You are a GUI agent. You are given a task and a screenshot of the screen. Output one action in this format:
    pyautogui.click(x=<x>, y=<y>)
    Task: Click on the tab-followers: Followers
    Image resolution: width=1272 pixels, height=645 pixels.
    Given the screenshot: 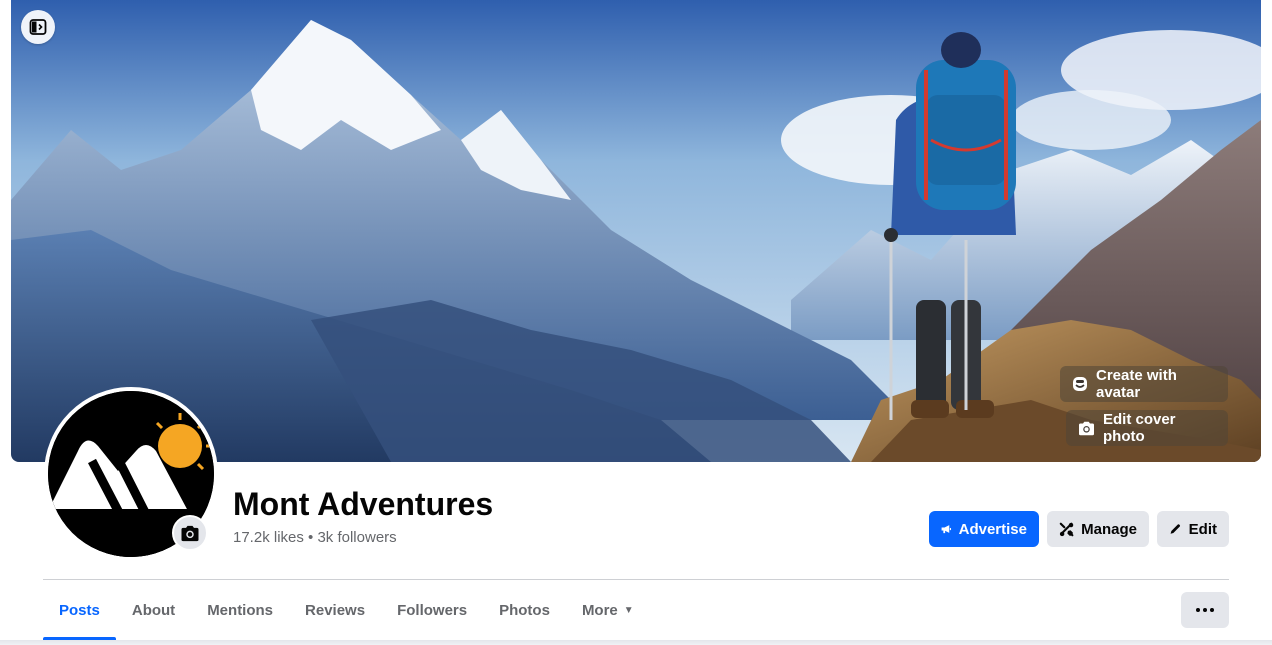 What is the action you would take?
    pyautogui.click(x=432, y=610)
    